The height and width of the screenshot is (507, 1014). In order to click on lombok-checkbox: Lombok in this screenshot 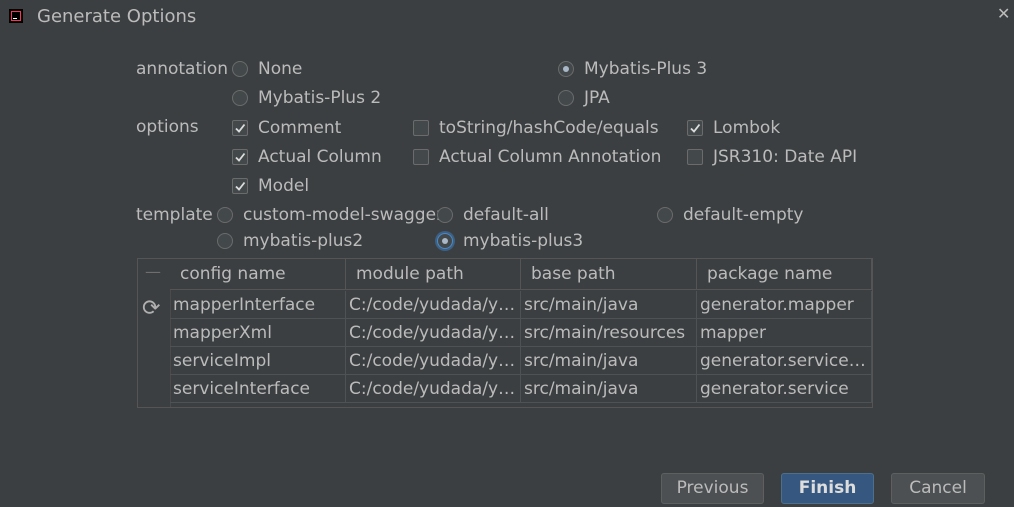, I will do `click(733, 128)`.